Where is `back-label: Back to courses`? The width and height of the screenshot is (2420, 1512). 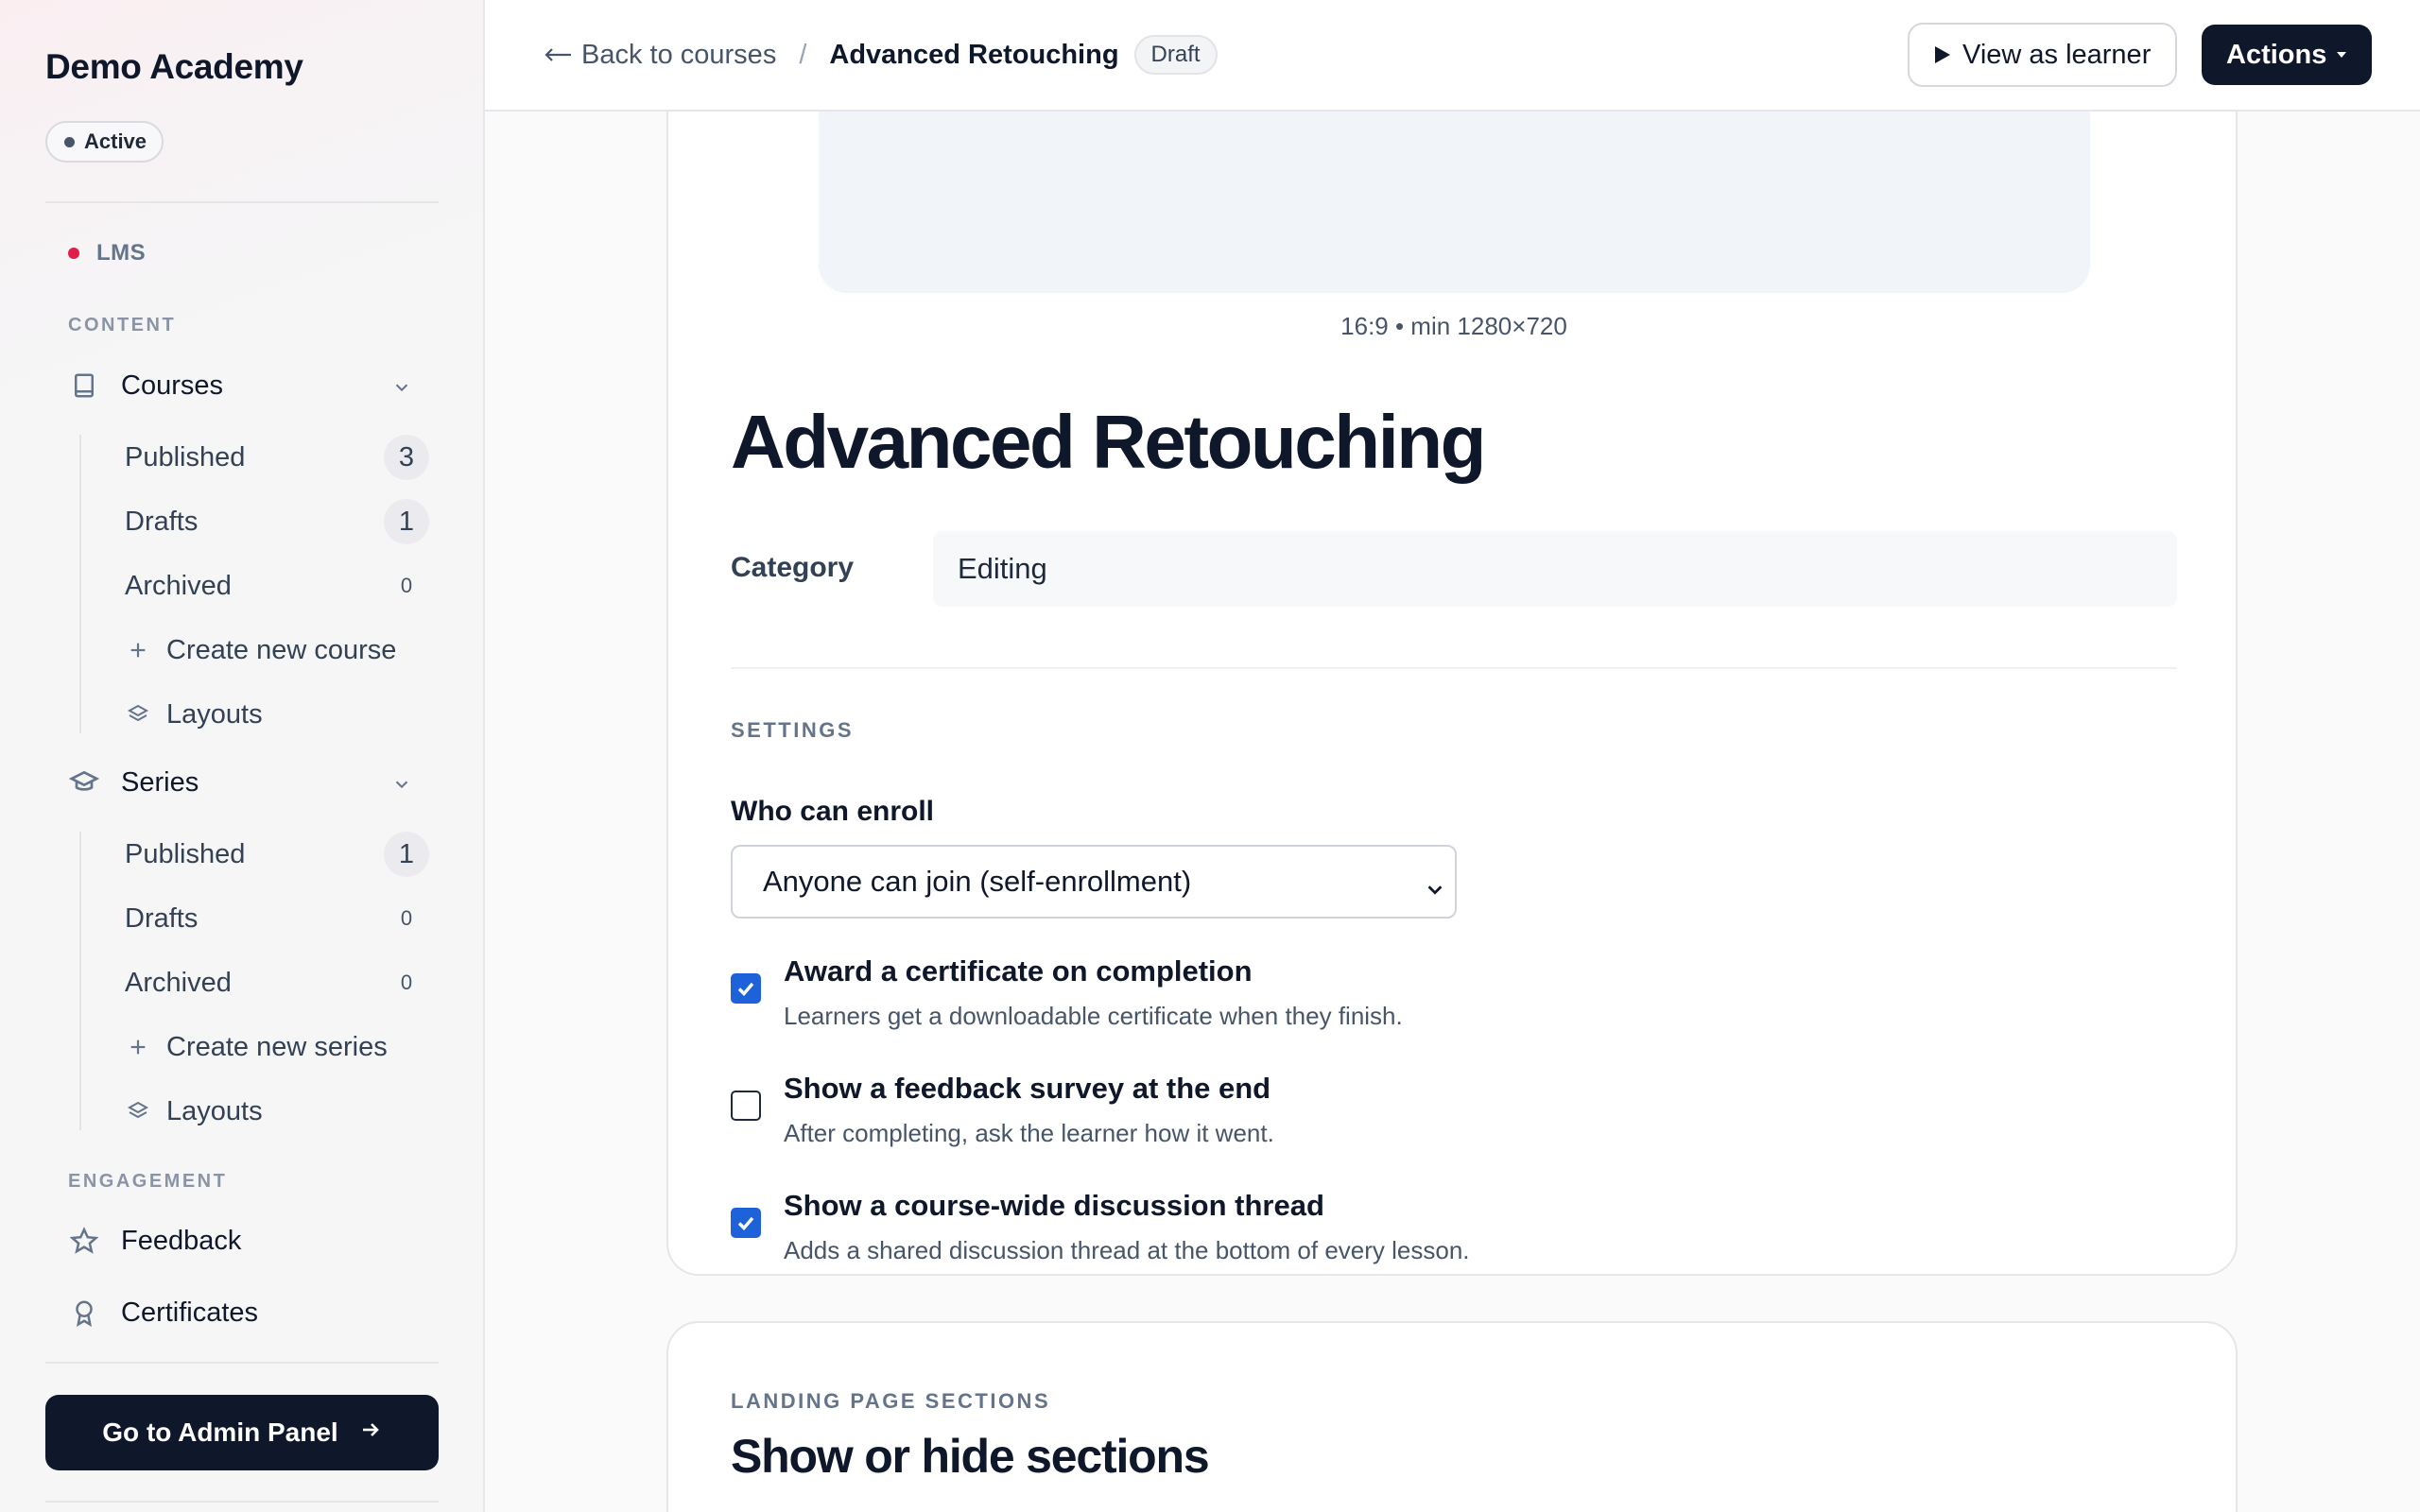
back-label: Back to courses is located at coordinates (679, 54).